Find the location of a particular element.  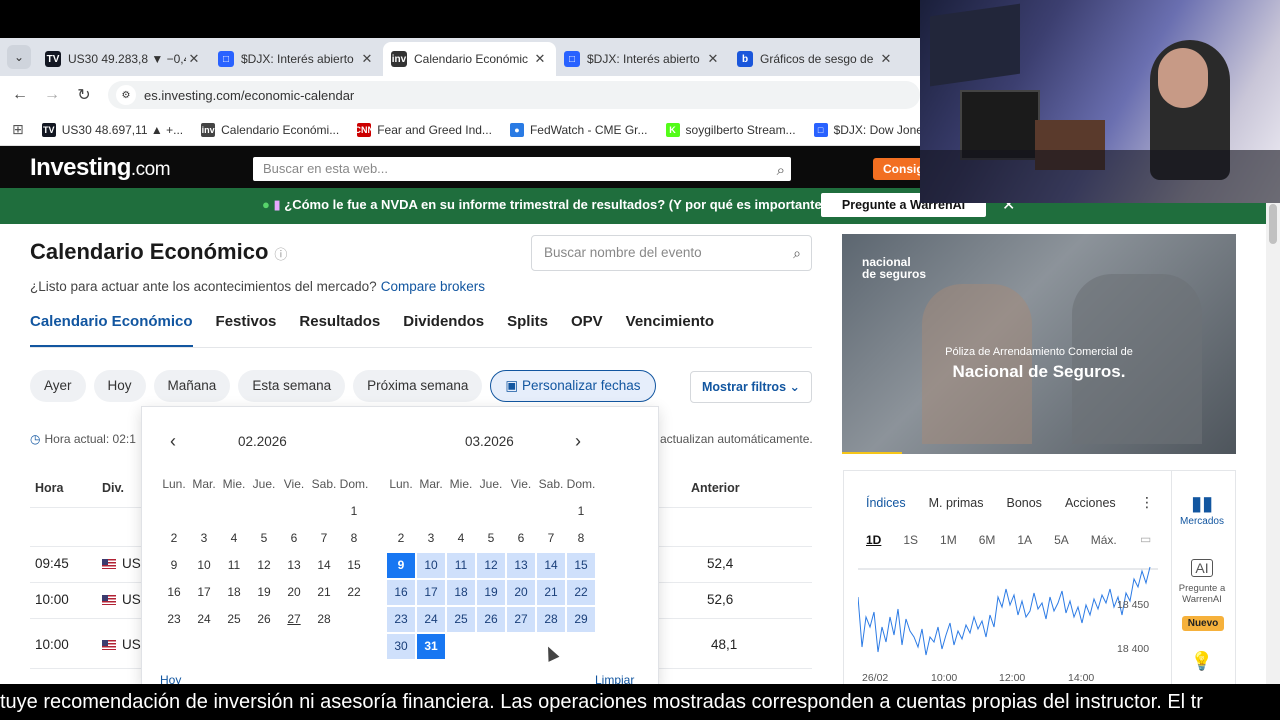

day-cell: 27 is located at coordinates (521, 619).